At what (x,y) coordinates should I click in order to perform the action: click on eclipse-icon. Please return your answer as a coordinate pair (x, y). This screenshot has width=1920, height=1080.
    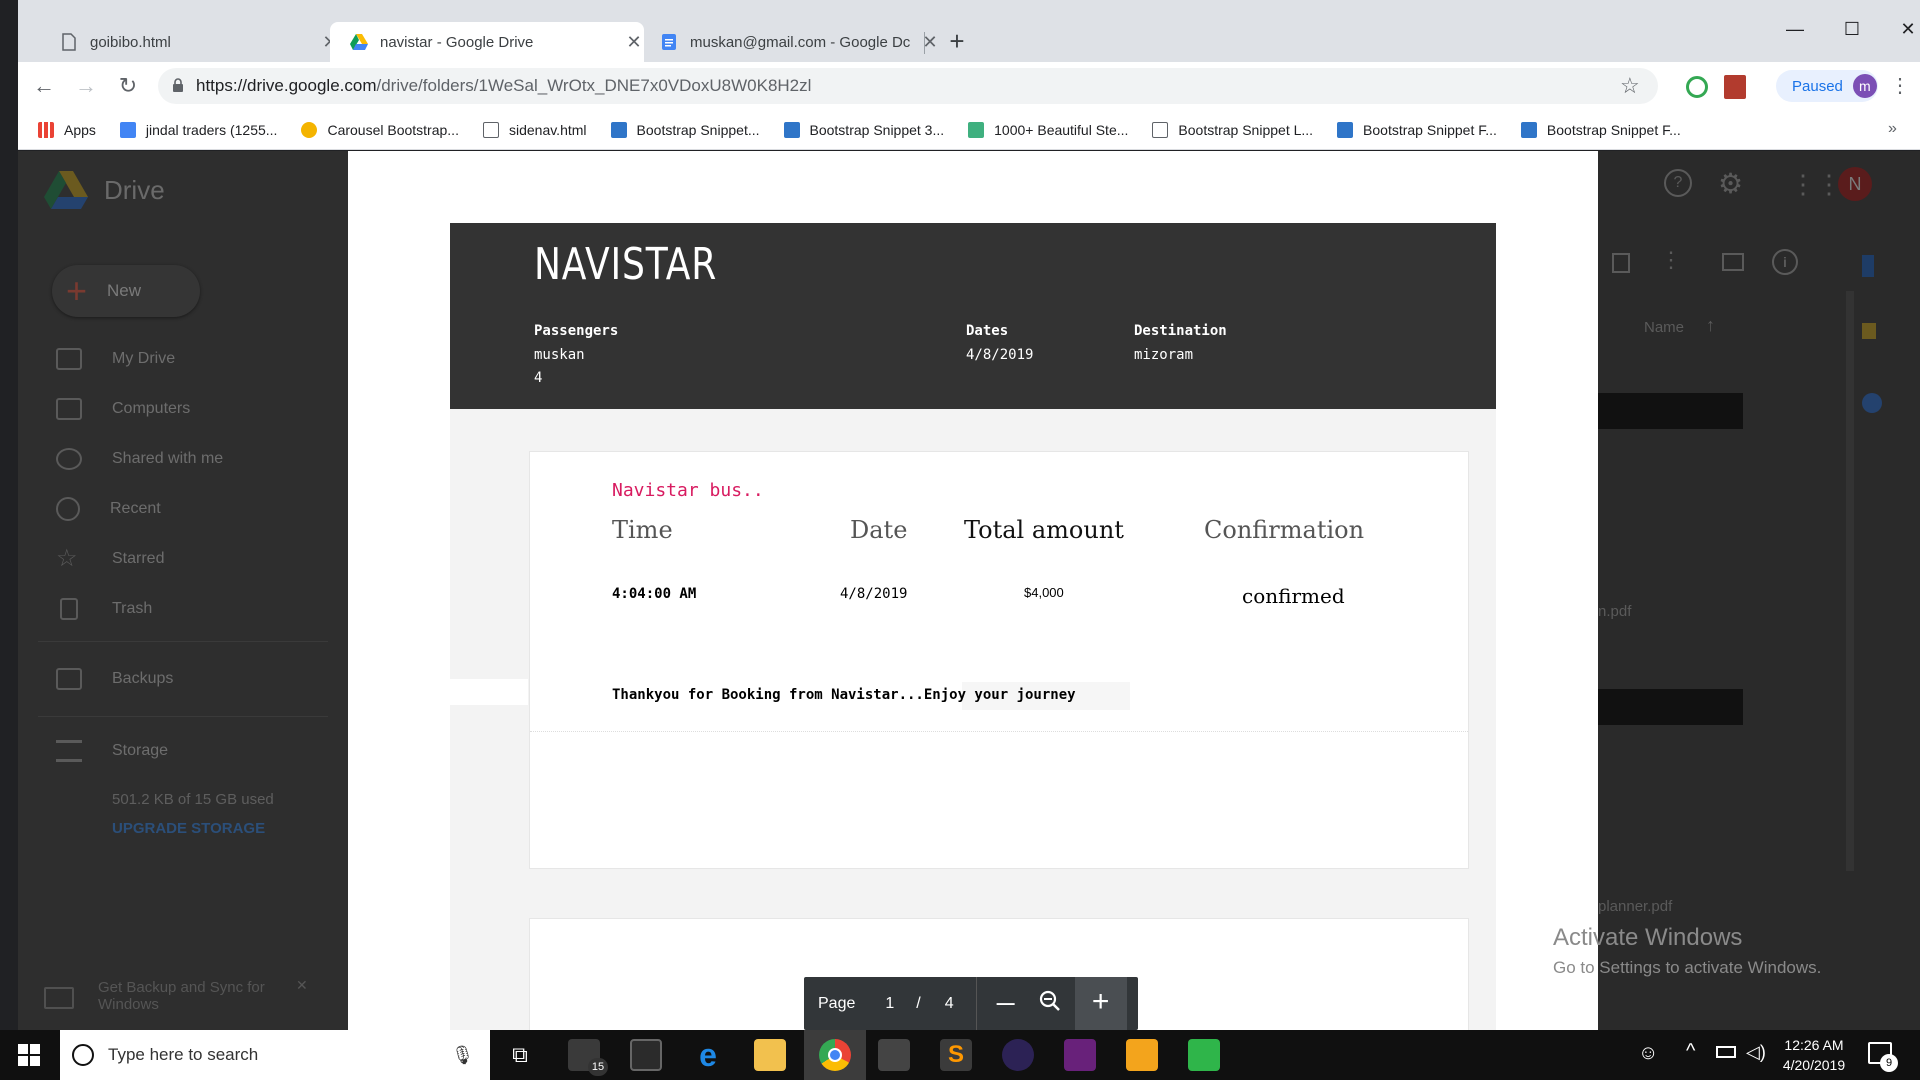
    Looking at the image, I should click on (1018, 1055).